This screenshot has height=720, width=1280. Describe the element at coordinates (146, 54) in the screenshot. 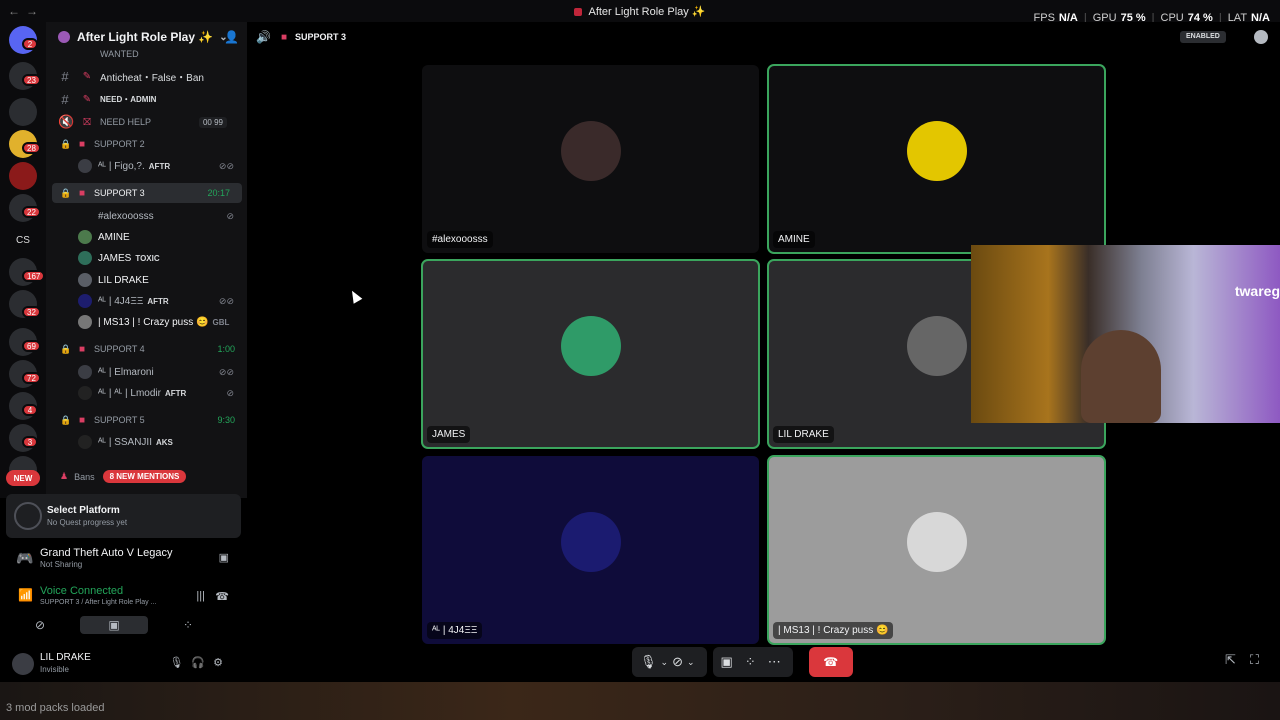

I see `channel-wanted: WANTED` at that location.